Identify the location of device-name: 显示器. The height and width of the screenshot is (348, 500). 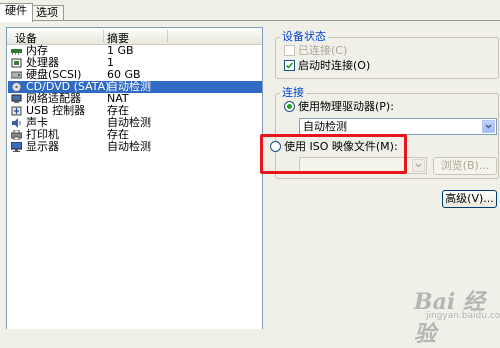
(42, 146).